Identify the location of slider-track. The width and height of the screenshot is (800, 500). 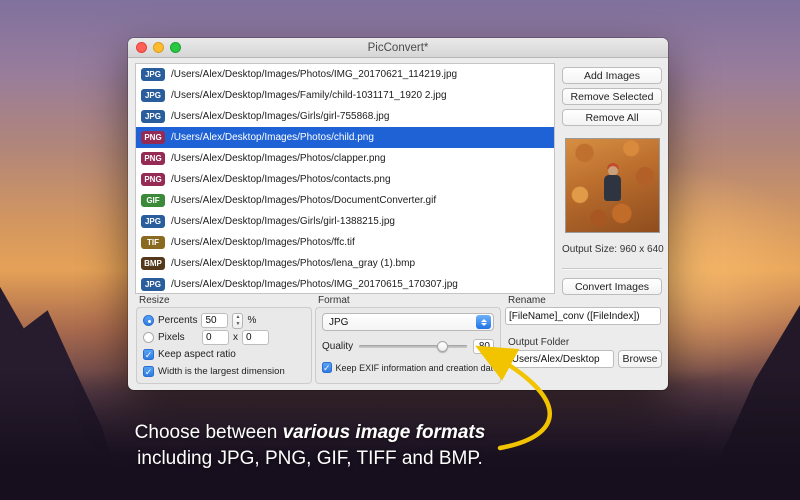
(413, 346).